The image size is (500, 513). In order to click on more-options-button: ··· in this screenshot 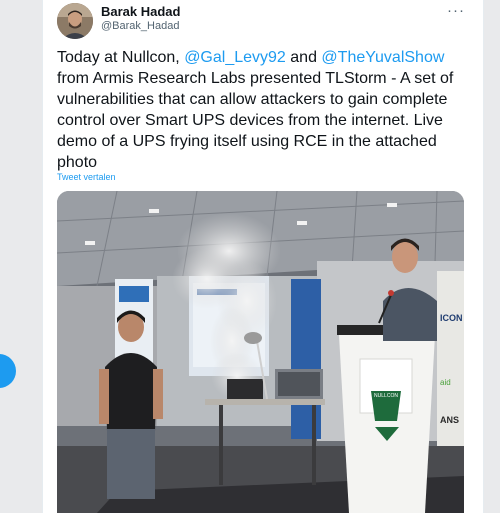, I will do `click(456, 10)`.